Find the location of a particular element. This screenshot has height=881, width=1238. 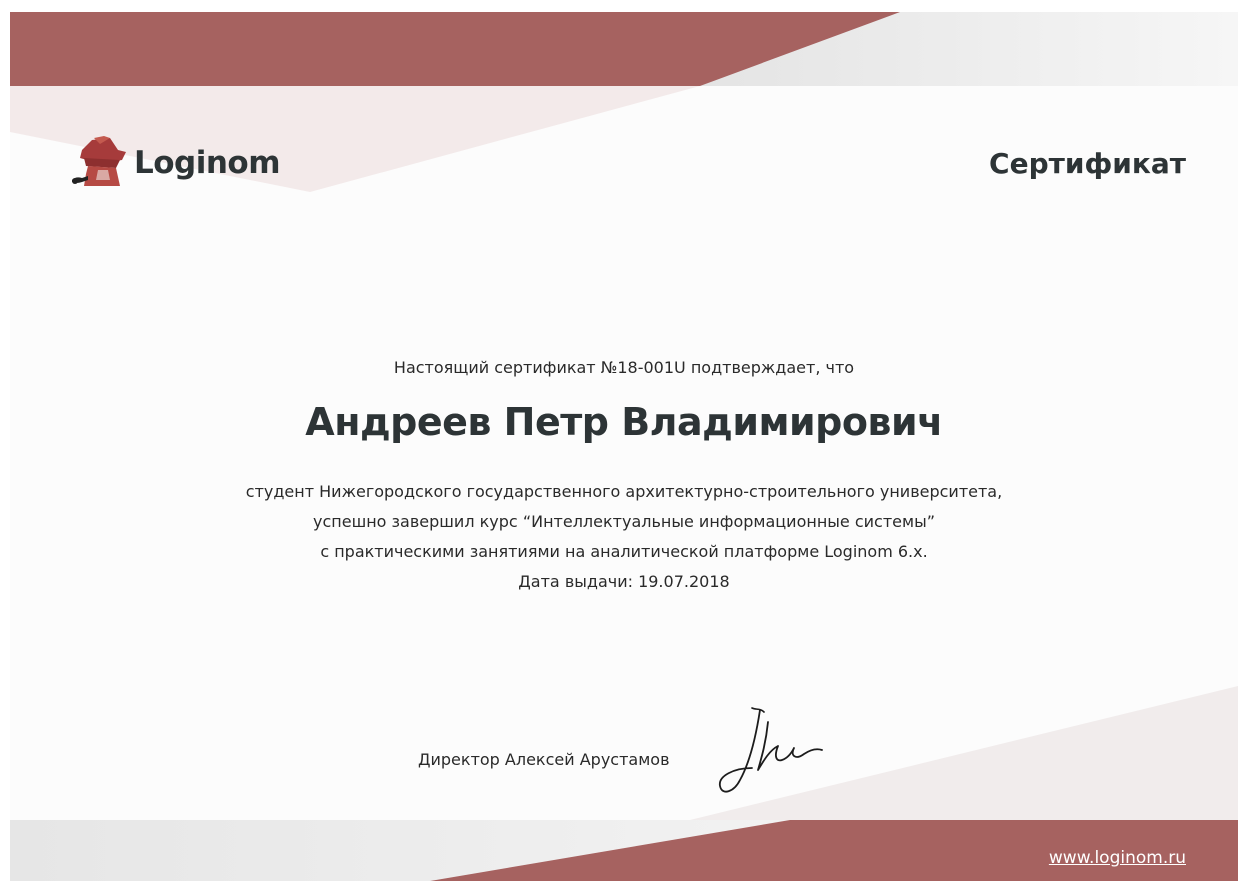

director-label: Директор Алексей Арустамов is located at coordinates (544, 759).